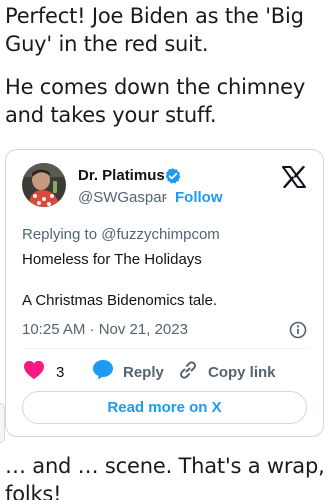 Image resolution: width=327 pixels, height=500 pixels. Describe the element at coordinates (2, 423) in the screenshot. I see `side-scroll-handle` at that location.